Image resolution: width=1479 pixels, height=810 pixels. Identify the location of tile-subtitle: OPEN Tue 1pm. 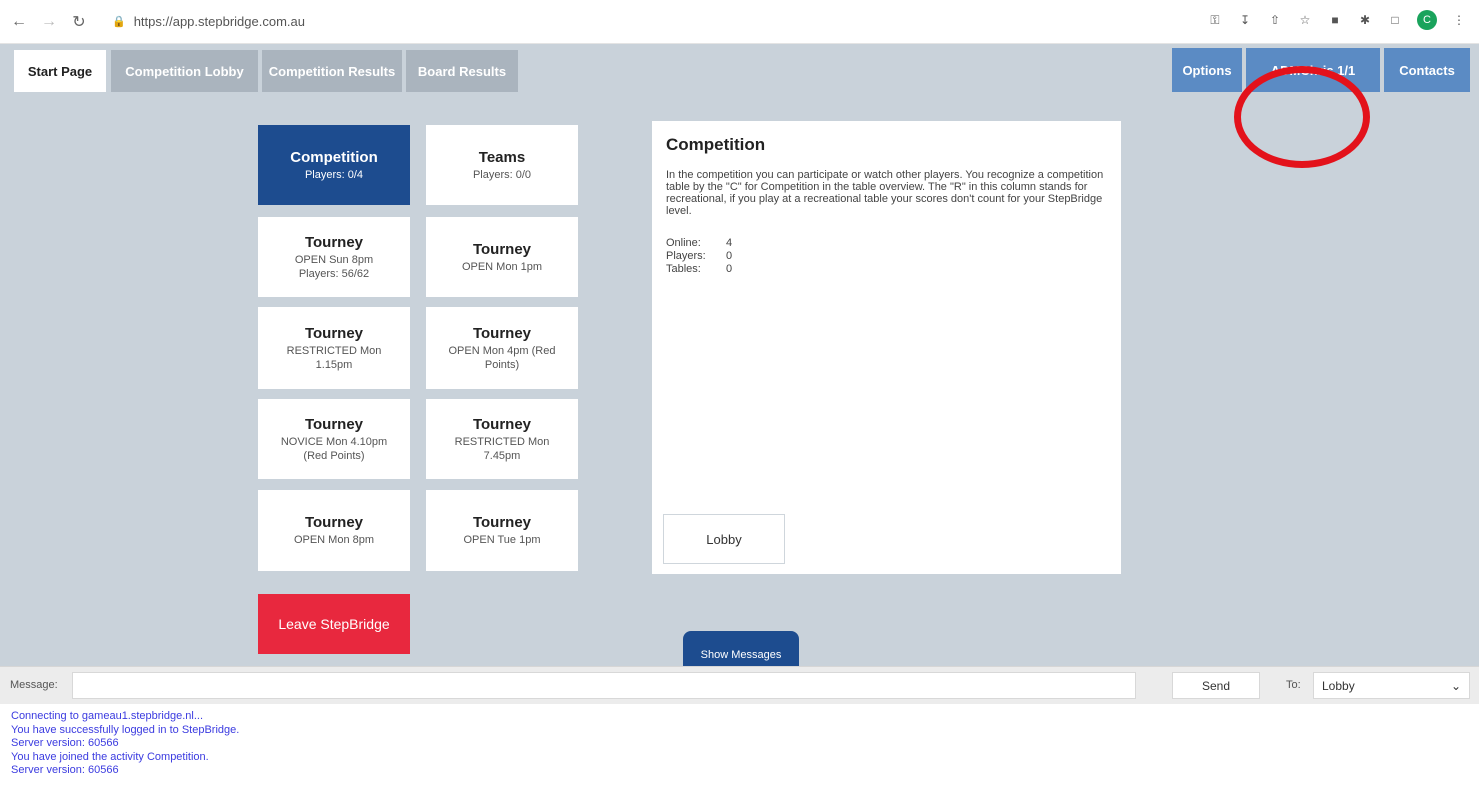
(502, 540).